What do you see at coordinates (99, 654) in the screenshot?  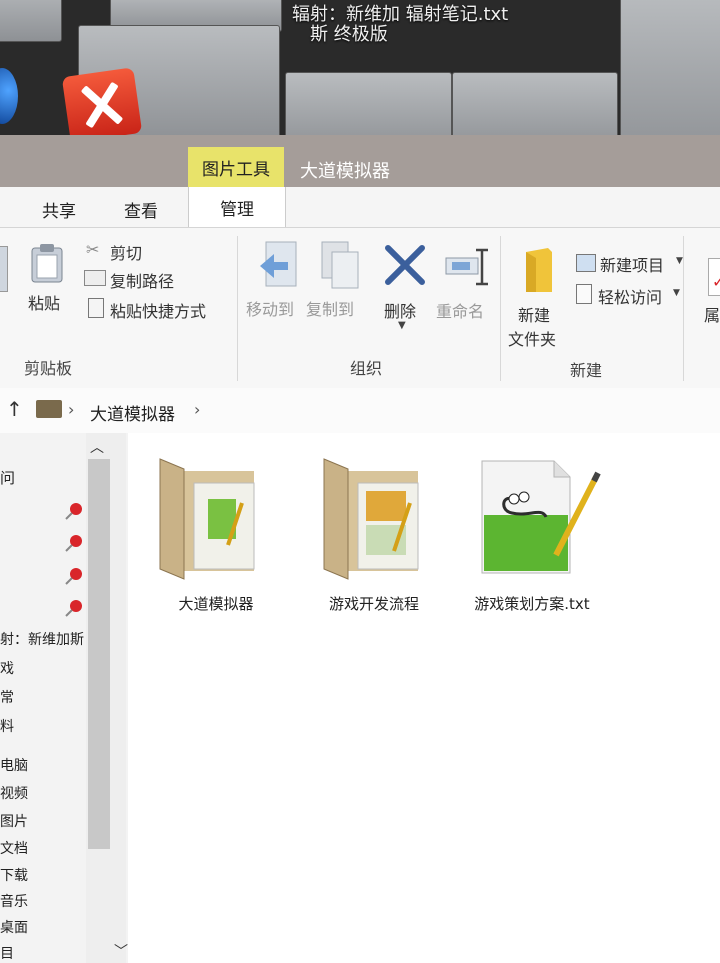 I see `scrollbar-thumb` at bounding box center [99, 654].